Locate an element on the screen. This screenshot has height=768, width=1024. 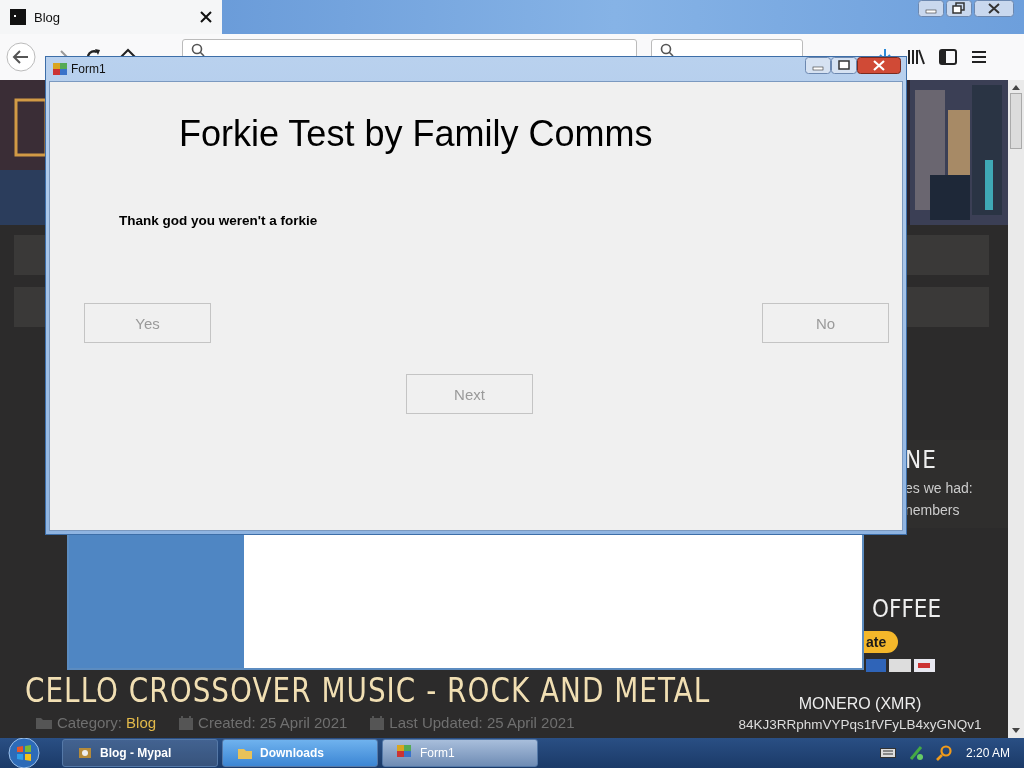
message-text: Thank god you weren't a forkie is located at coordinates (219, 220).